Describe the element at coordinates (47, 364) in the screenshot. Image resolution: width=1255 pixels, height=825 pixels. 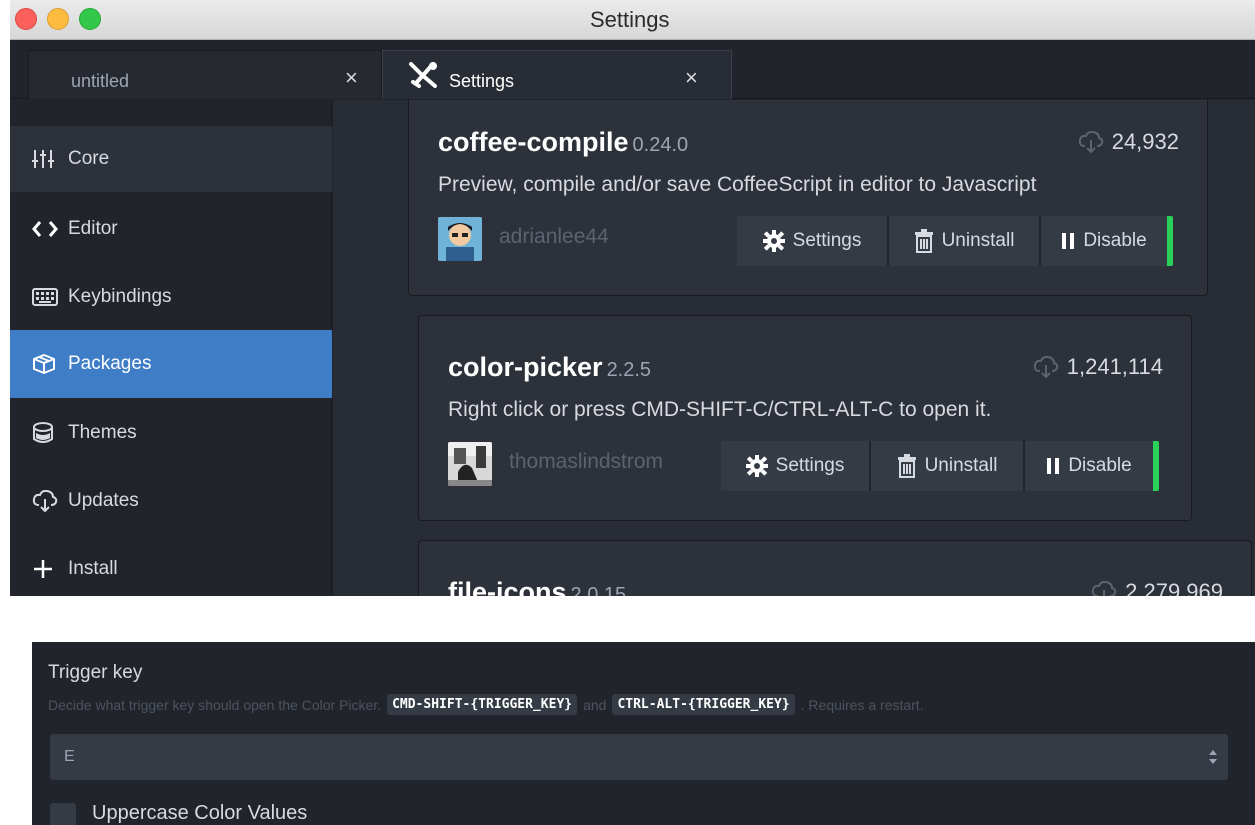
I see `package-icon` at that location.